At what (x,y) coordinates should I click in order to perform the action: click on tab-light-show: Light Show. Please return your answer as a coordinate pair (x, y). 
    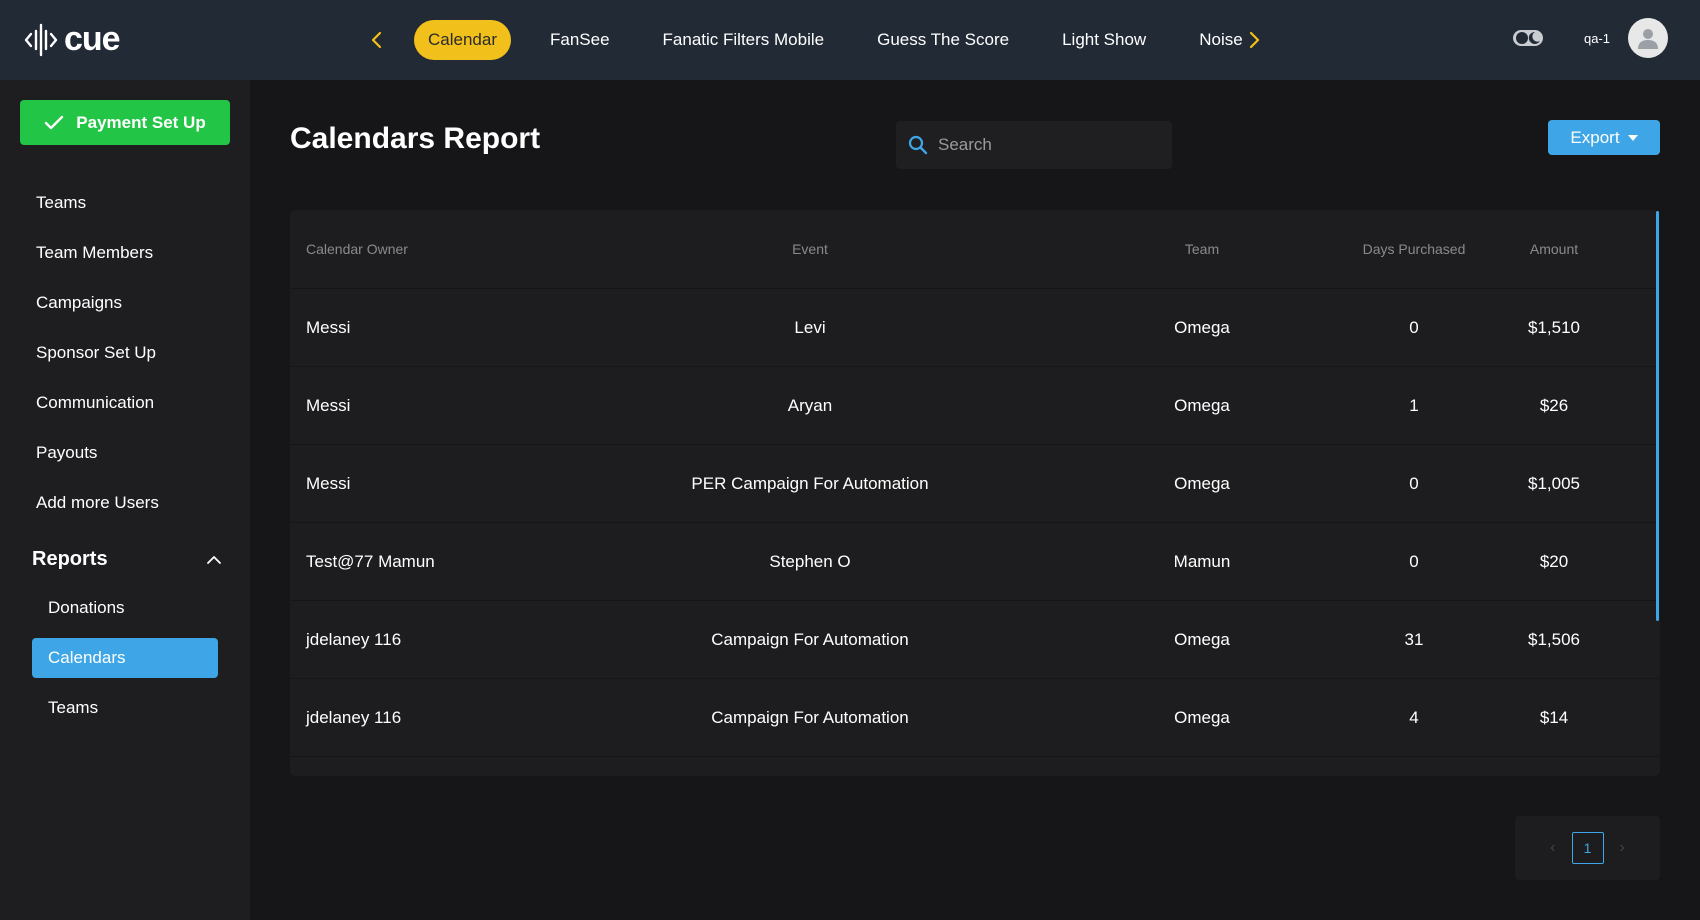
    Looking at the image, I should click on (1104, 40).